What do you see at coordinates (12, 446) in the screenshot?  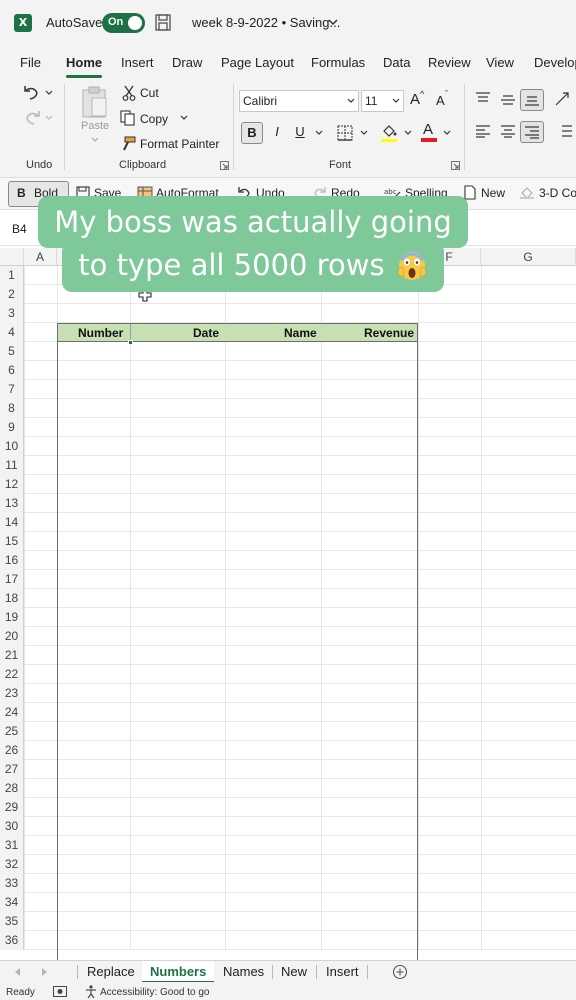 I see `row-header: 10` at bounding box center [12, 446].